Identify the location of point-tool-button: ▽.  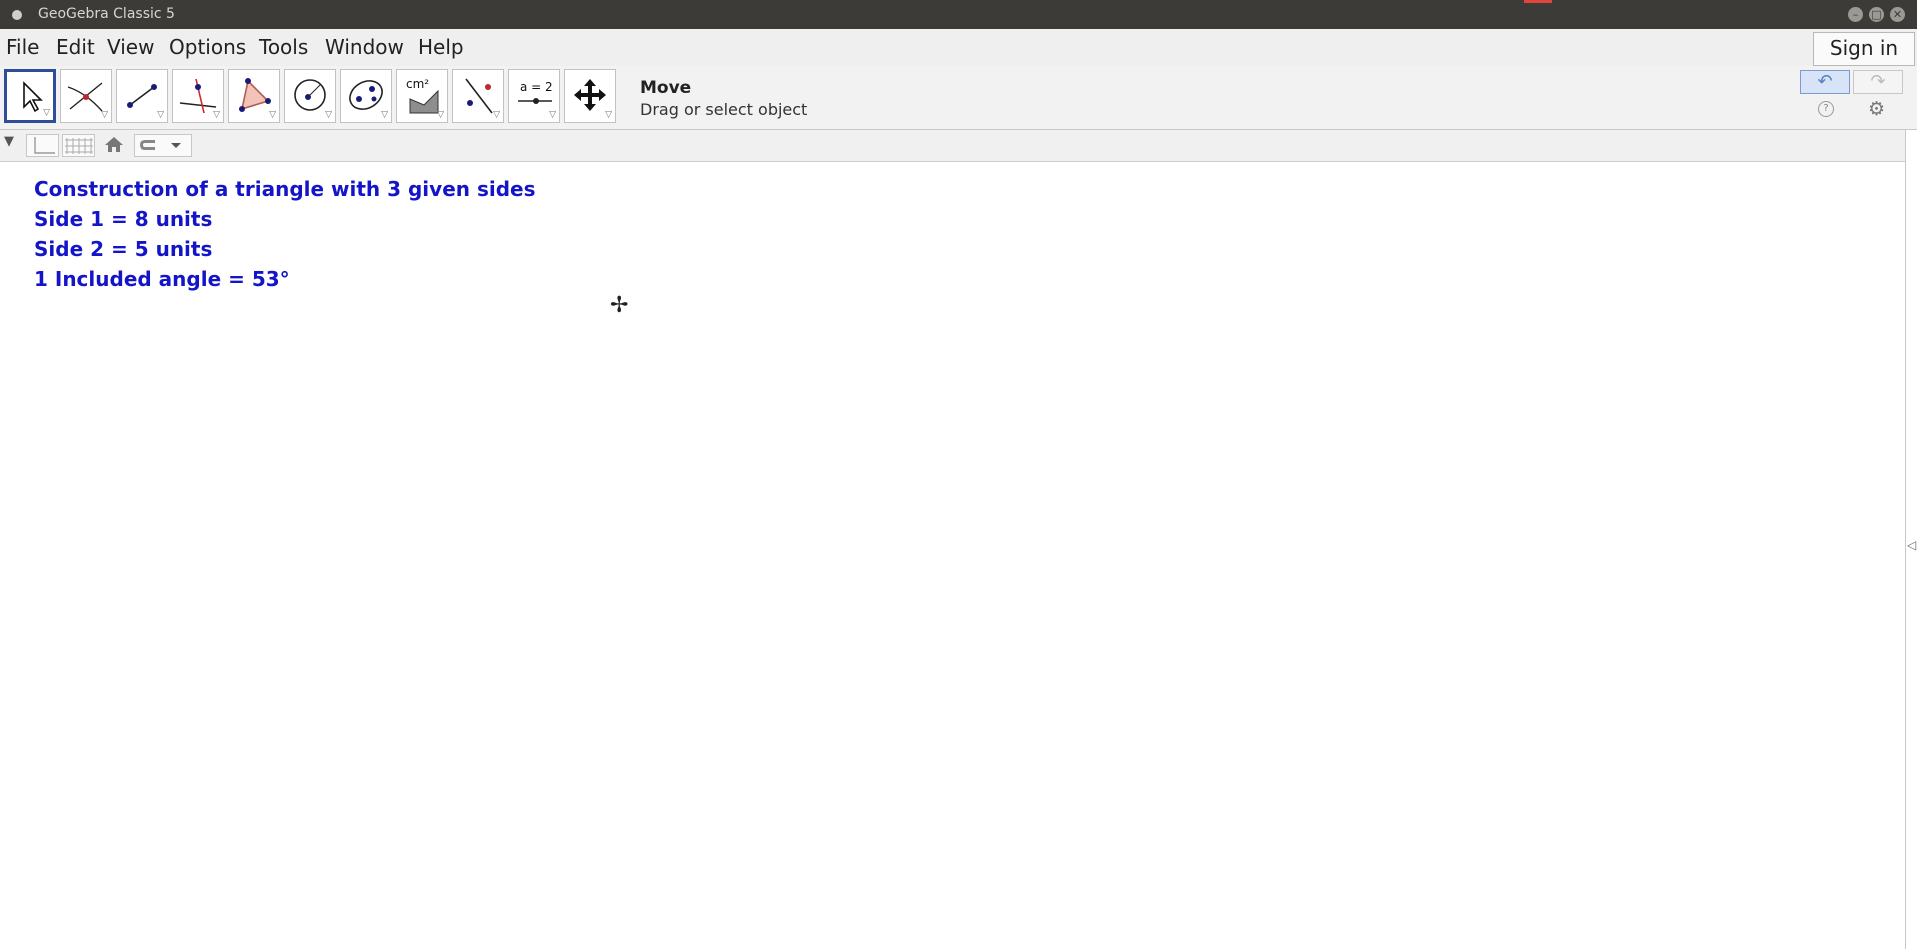
(86, 96).